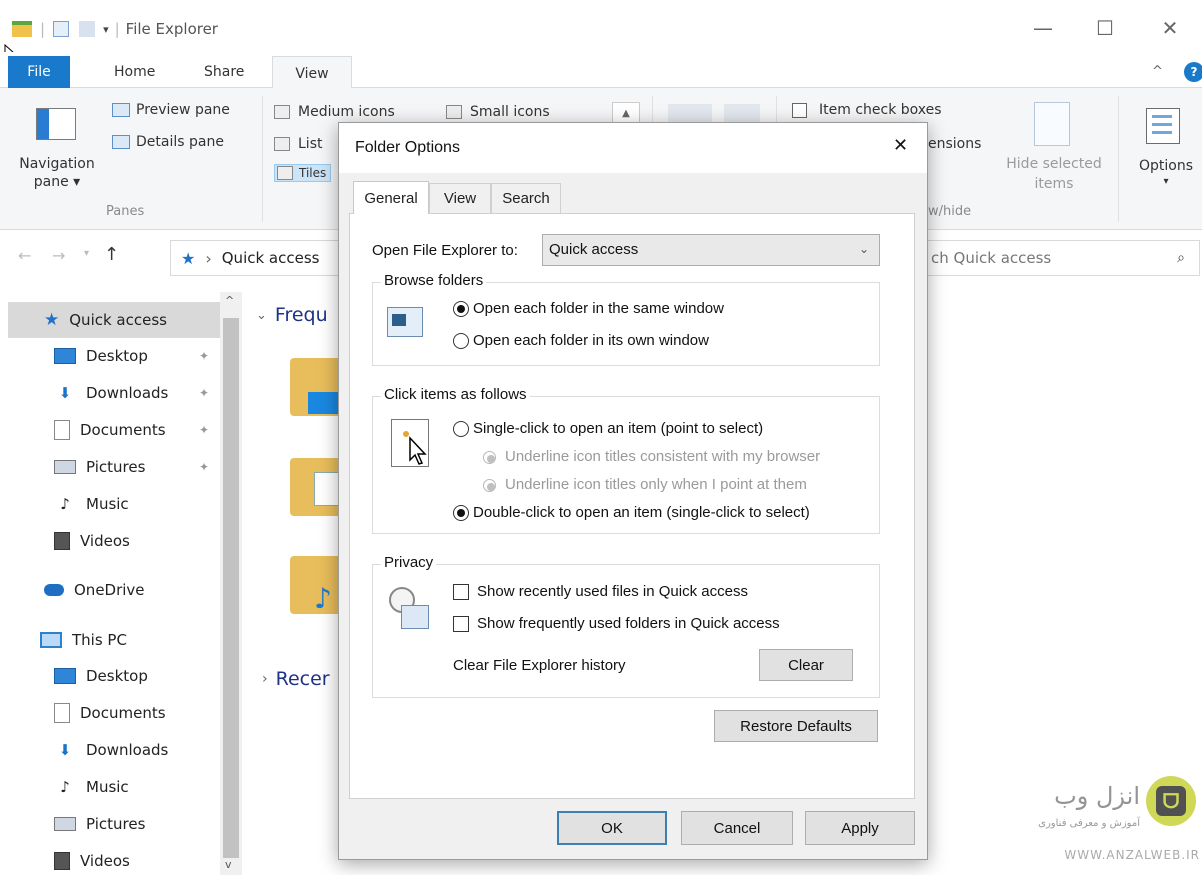 This screenshot has height=875, width=1202. I want to click on ok-button: OK, so click(612, 828).